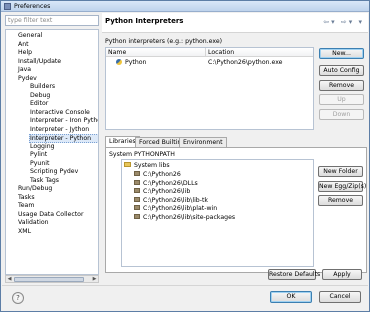 This screenshot has width=370, height=312. What do you see at coordinates (35, 189) in the screenshot?
I see `tree-item-run-debug: Run/Debug` at bounding box center [35, 189].